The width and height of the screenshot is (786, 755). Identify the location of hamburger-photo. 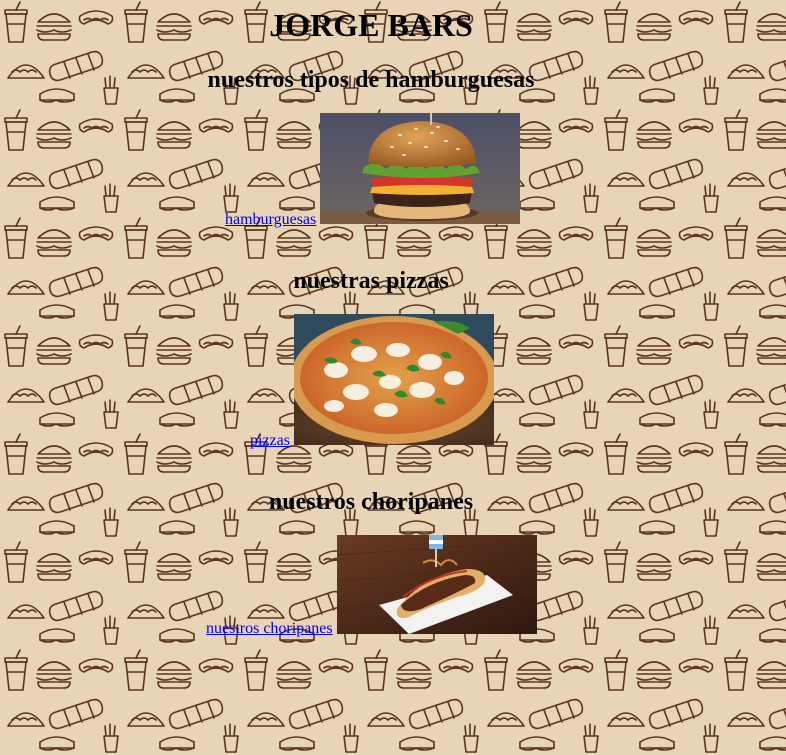
(420, 168).